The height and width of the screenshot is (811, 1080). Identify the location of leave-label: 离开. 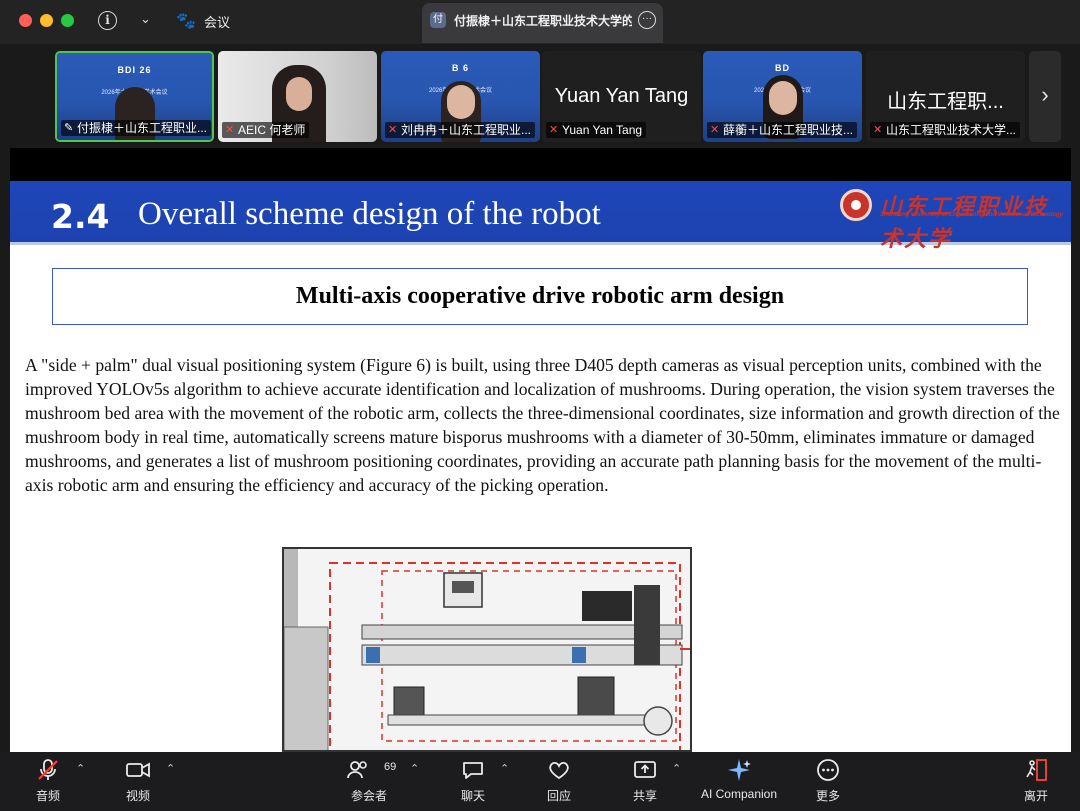
(1035, 796).